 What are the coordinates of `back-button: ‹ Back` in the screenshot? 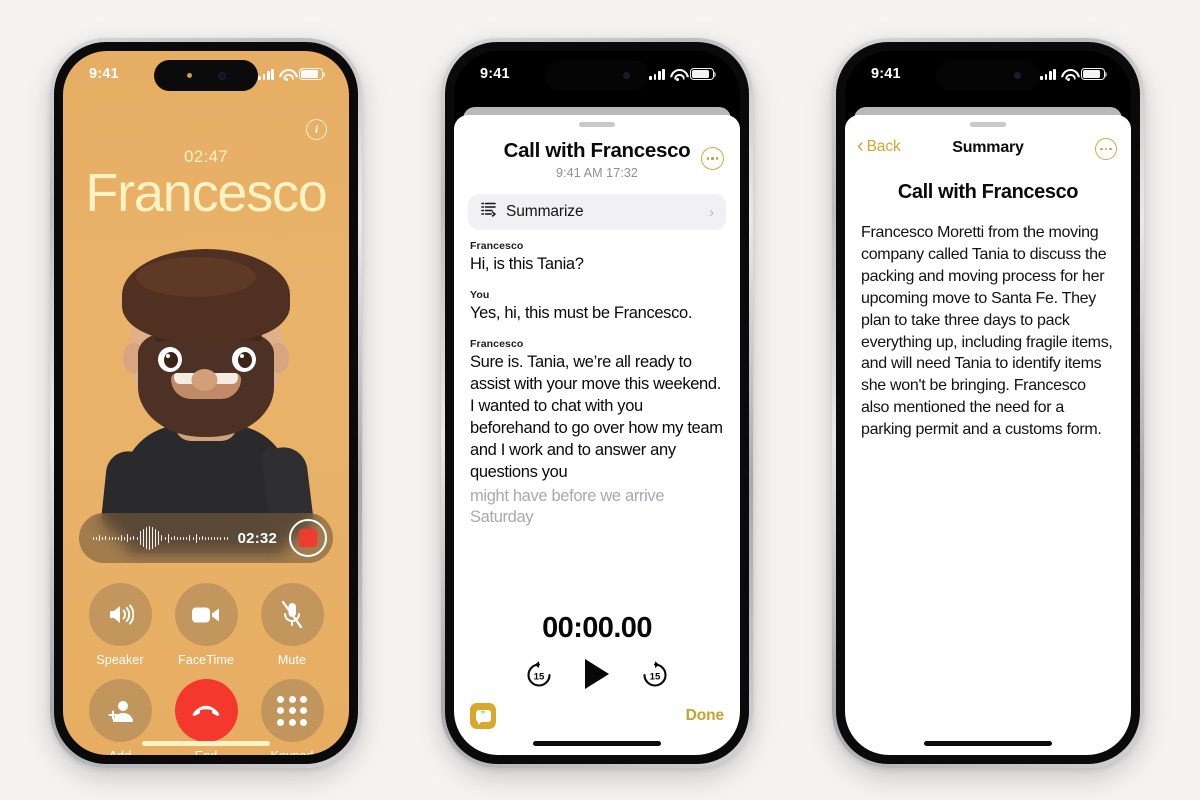 It's located at (879, 146).